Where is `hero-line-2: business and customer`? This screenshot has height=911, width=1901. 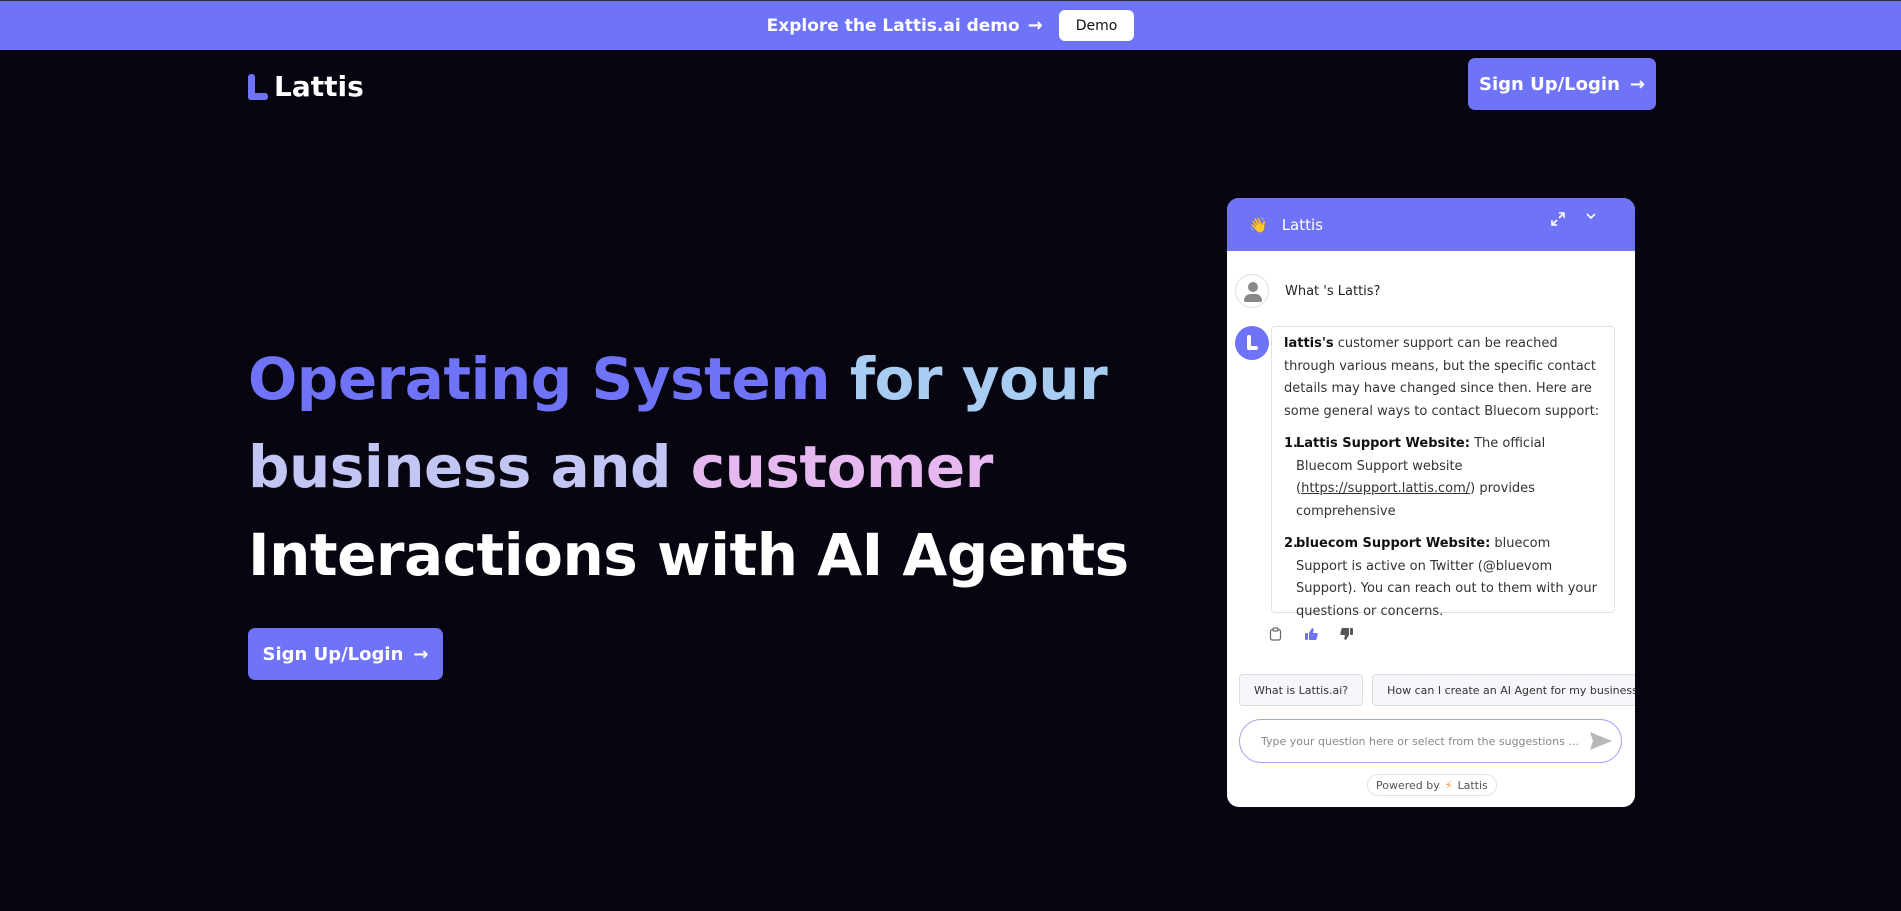
hero-line-2: business and customer is located at coordinates (648, 467).